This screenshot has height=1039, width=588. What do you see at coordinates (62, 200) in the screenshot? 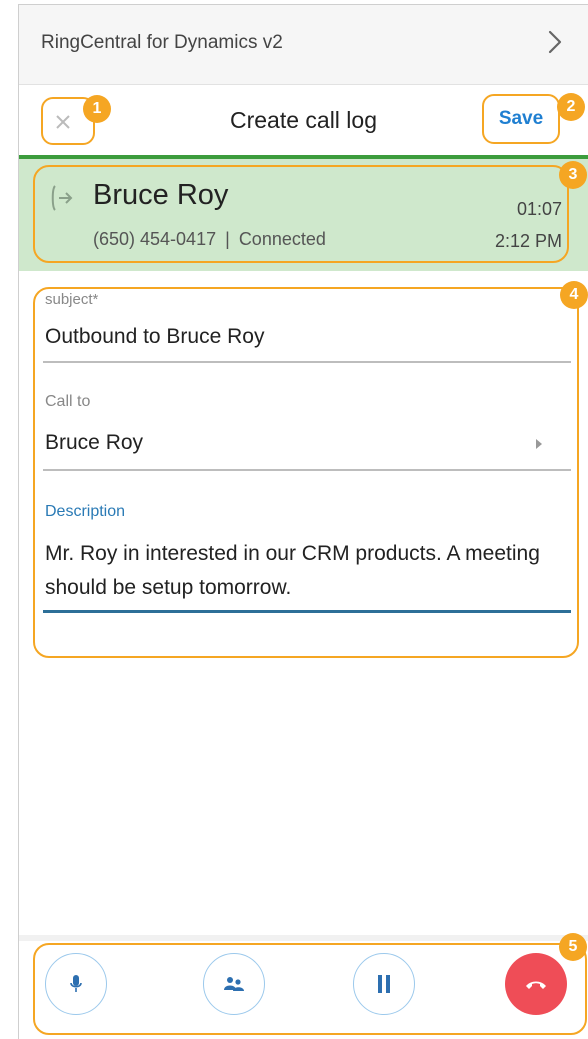
I see `outbound-call-icon` at bounding box center [62, 200].